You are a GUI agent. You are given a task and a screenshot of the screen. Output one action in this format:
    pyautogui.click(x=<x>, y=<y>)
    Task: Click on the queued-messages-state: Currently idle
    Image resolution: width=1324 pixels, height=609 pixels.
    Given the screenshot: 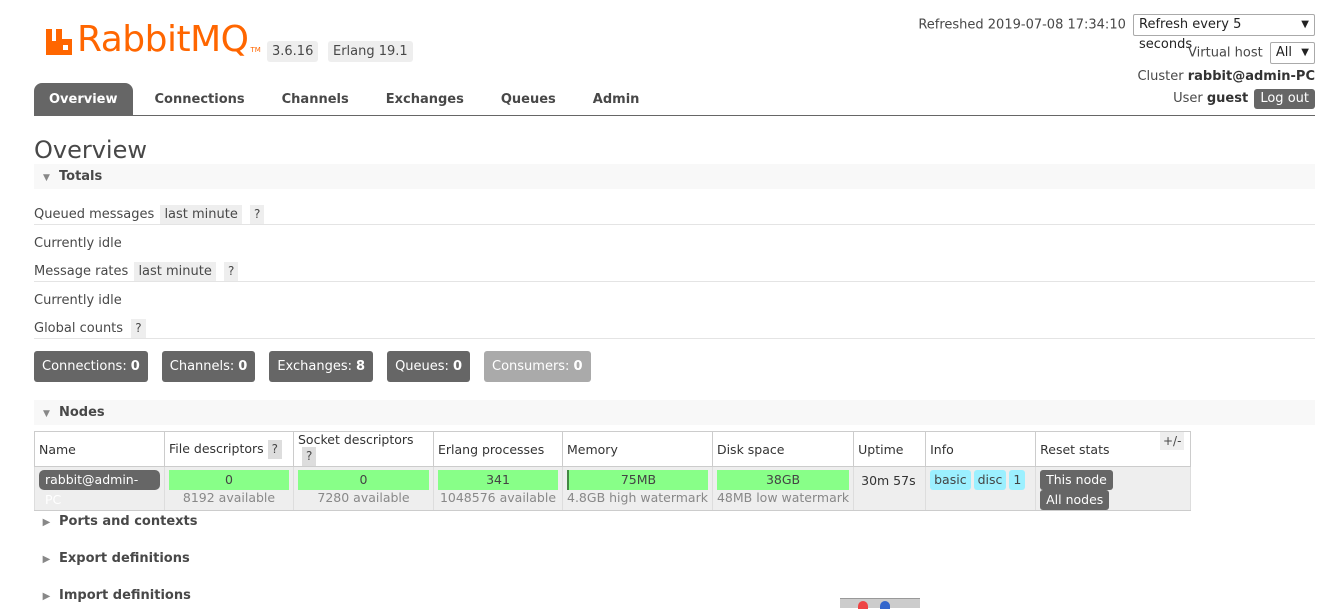 What is the action you would take?
    pyautogui.click(x=78, y=243)
    